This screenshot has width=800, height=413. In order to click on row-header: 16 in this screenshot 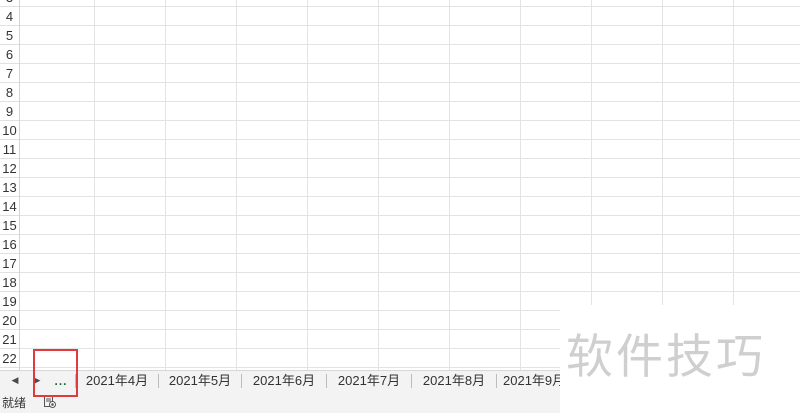, I will do `click(9, 244)`.